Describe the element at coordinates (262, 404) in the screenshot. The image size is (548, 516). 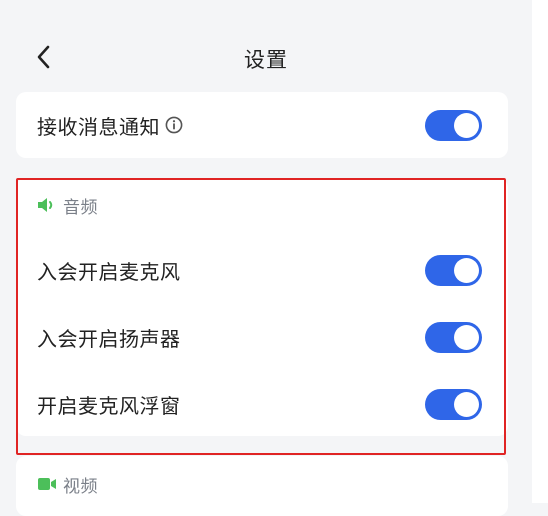
I see `audio-row-mic-float: 开启麦克风浮窗` at that location.